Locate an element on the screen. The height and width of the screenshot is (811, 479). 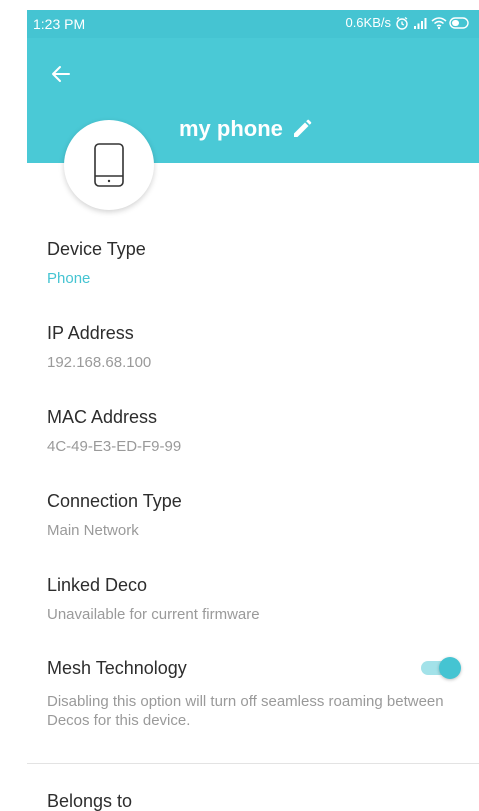
connection-type-label: Connection Type is located at coordinates (114, 501).